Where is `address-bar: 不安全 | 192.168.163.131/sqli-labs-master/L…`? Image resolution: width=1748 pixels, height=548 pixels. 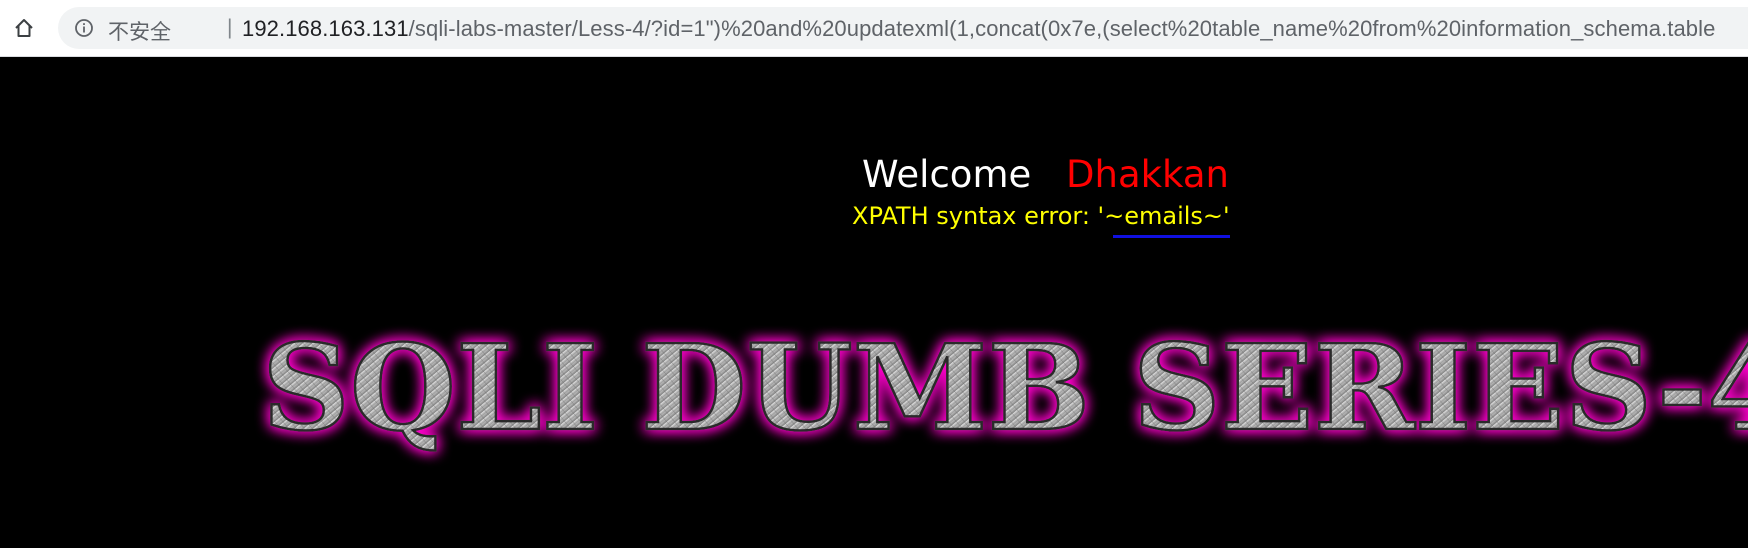
address-bar: 不安全 | 192.168.163.131/sqli-labs-master/L… is located at coordinates (903, 28).